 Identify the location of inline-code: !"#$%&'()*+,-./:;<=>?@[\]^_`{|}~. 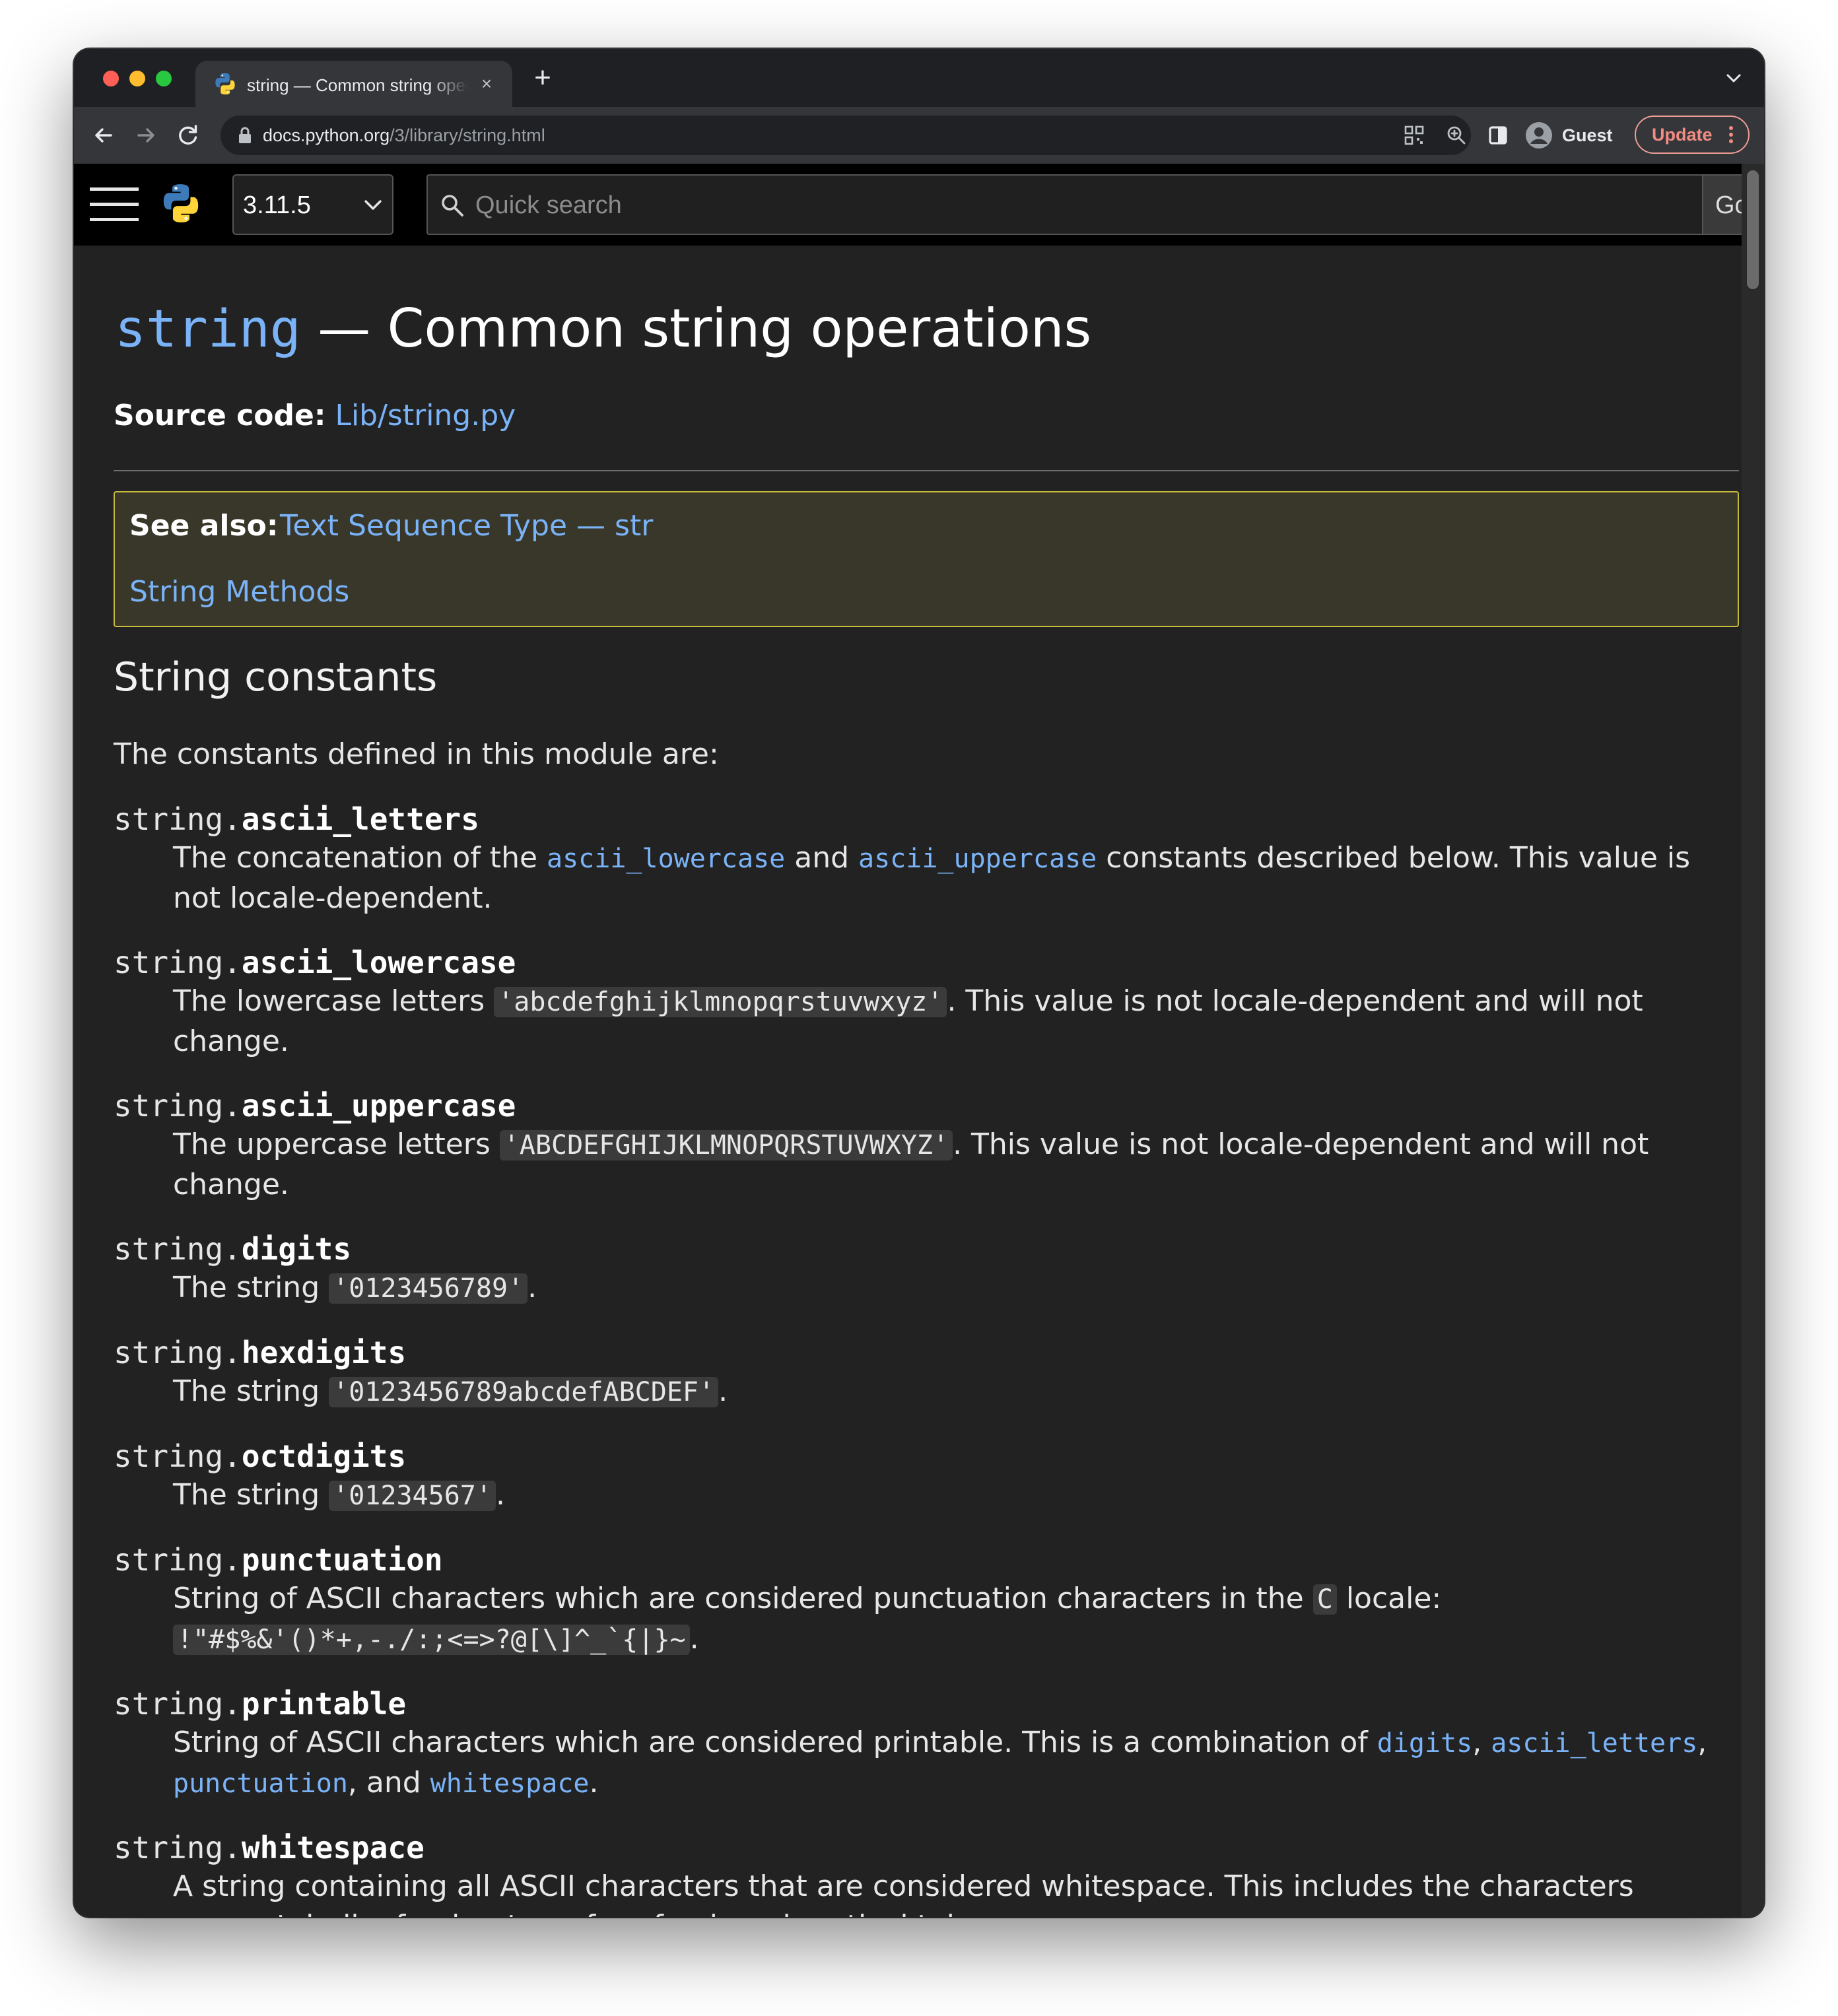
(432, 1640).